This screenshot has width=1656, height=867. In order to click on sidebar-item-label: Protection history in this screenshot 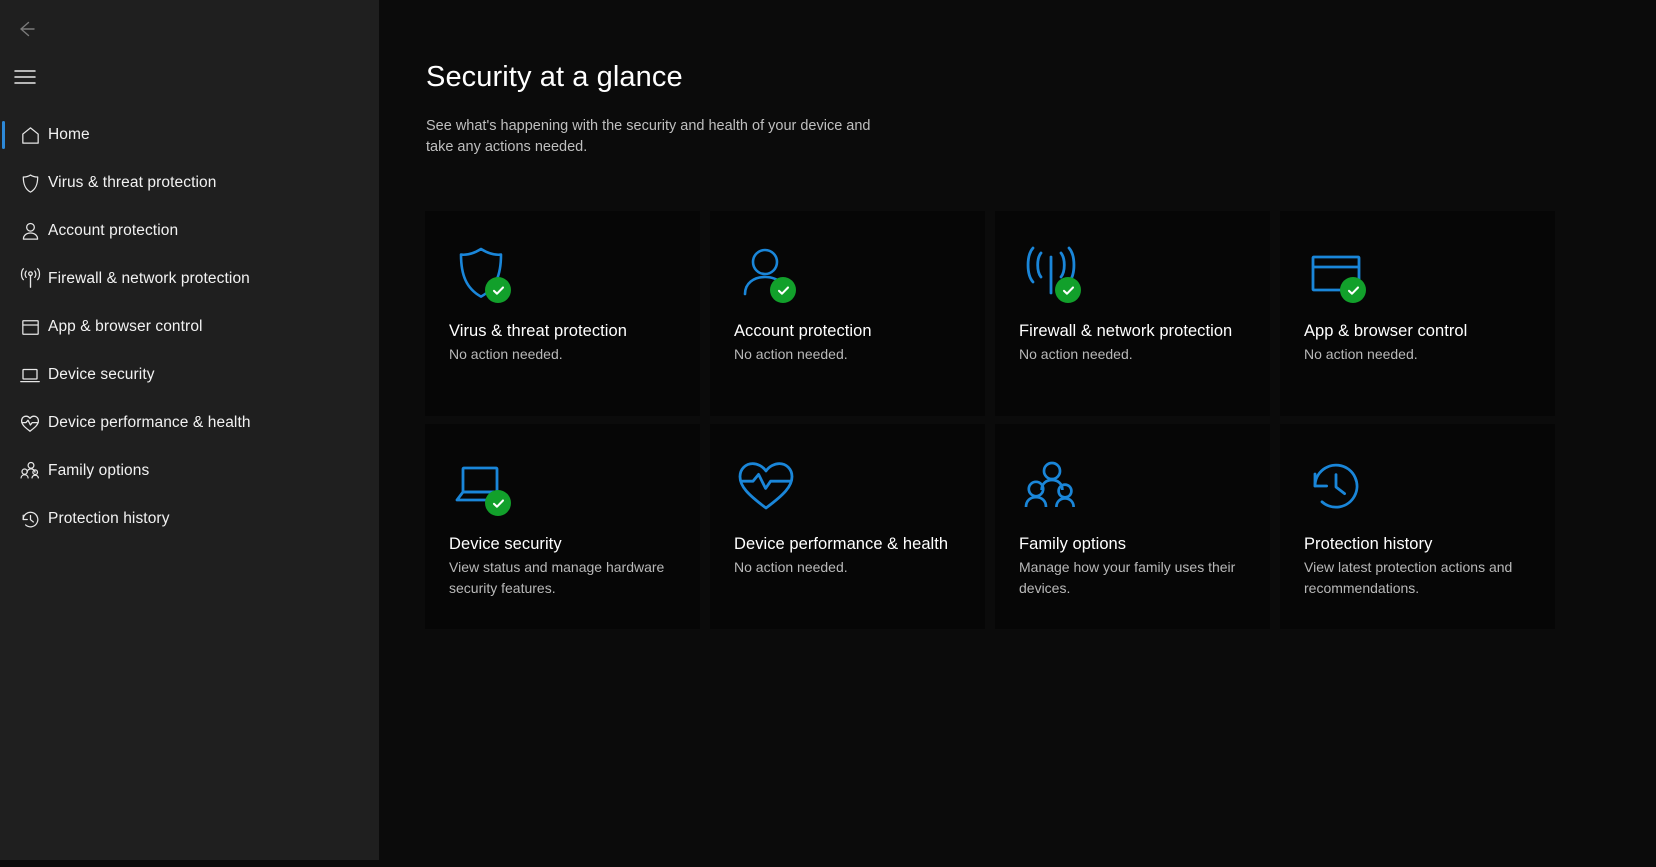, I will do `click(109, 518)`.